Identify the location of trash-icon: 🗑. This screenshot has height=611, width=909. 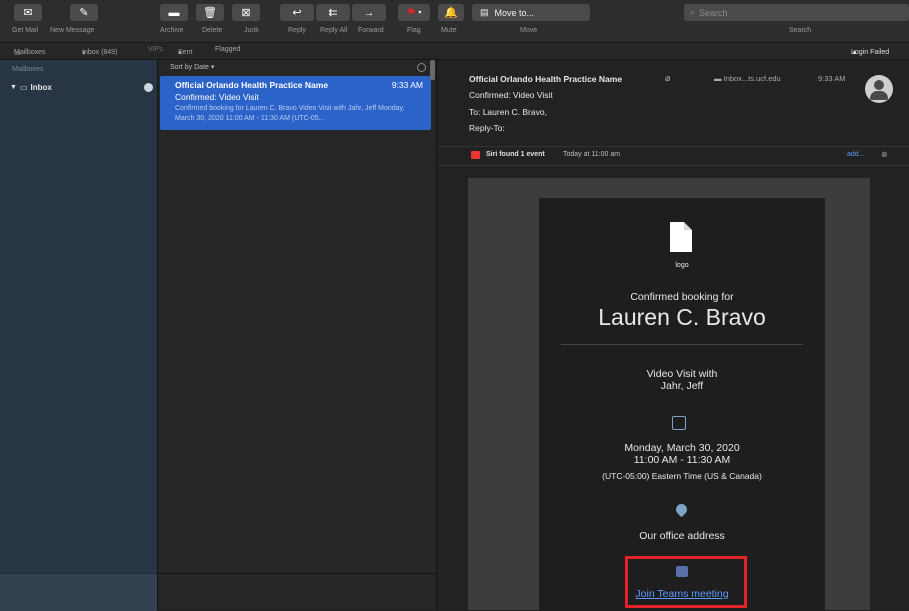
(210, 13).